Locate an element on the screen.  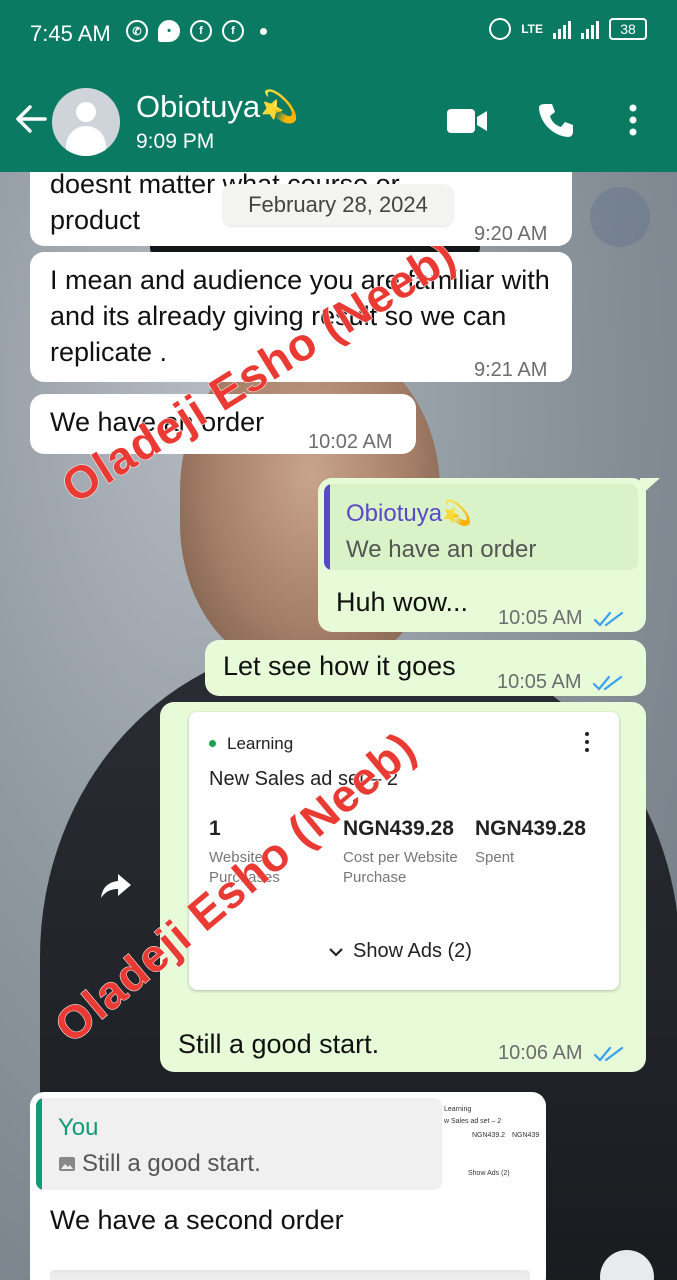
ad-more-icon is located at coordinates (588, 744).